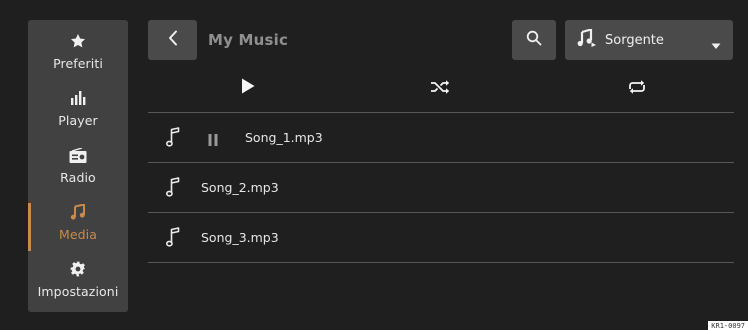 The height and width of the screenshot is (330, 748). I want to click on shuffle-button, so click(440, 88).